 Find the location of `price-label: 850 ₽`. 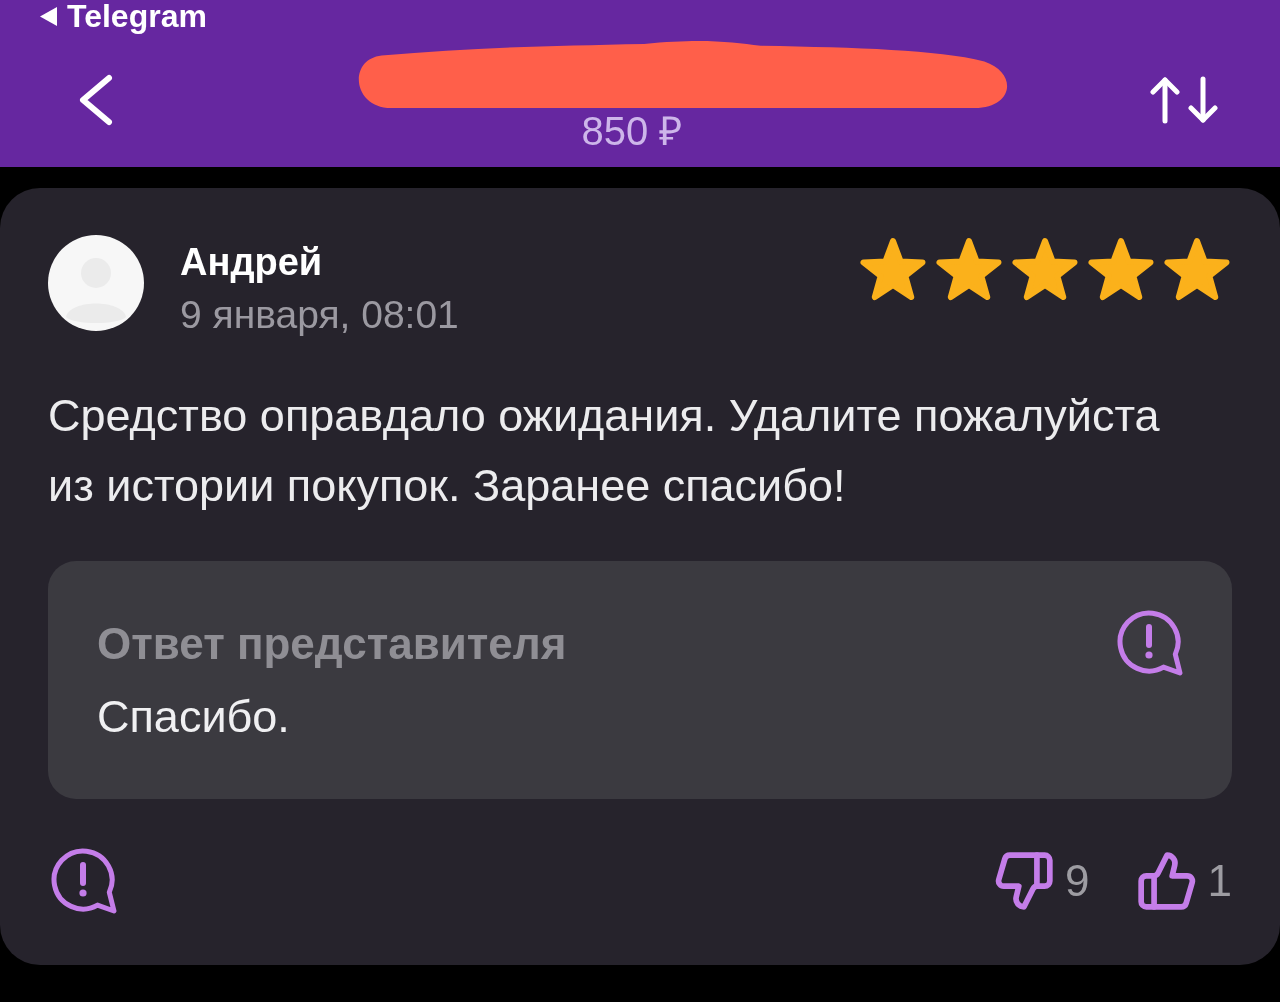

price-label: 850 ₽ is located at coordinates (632, 131).